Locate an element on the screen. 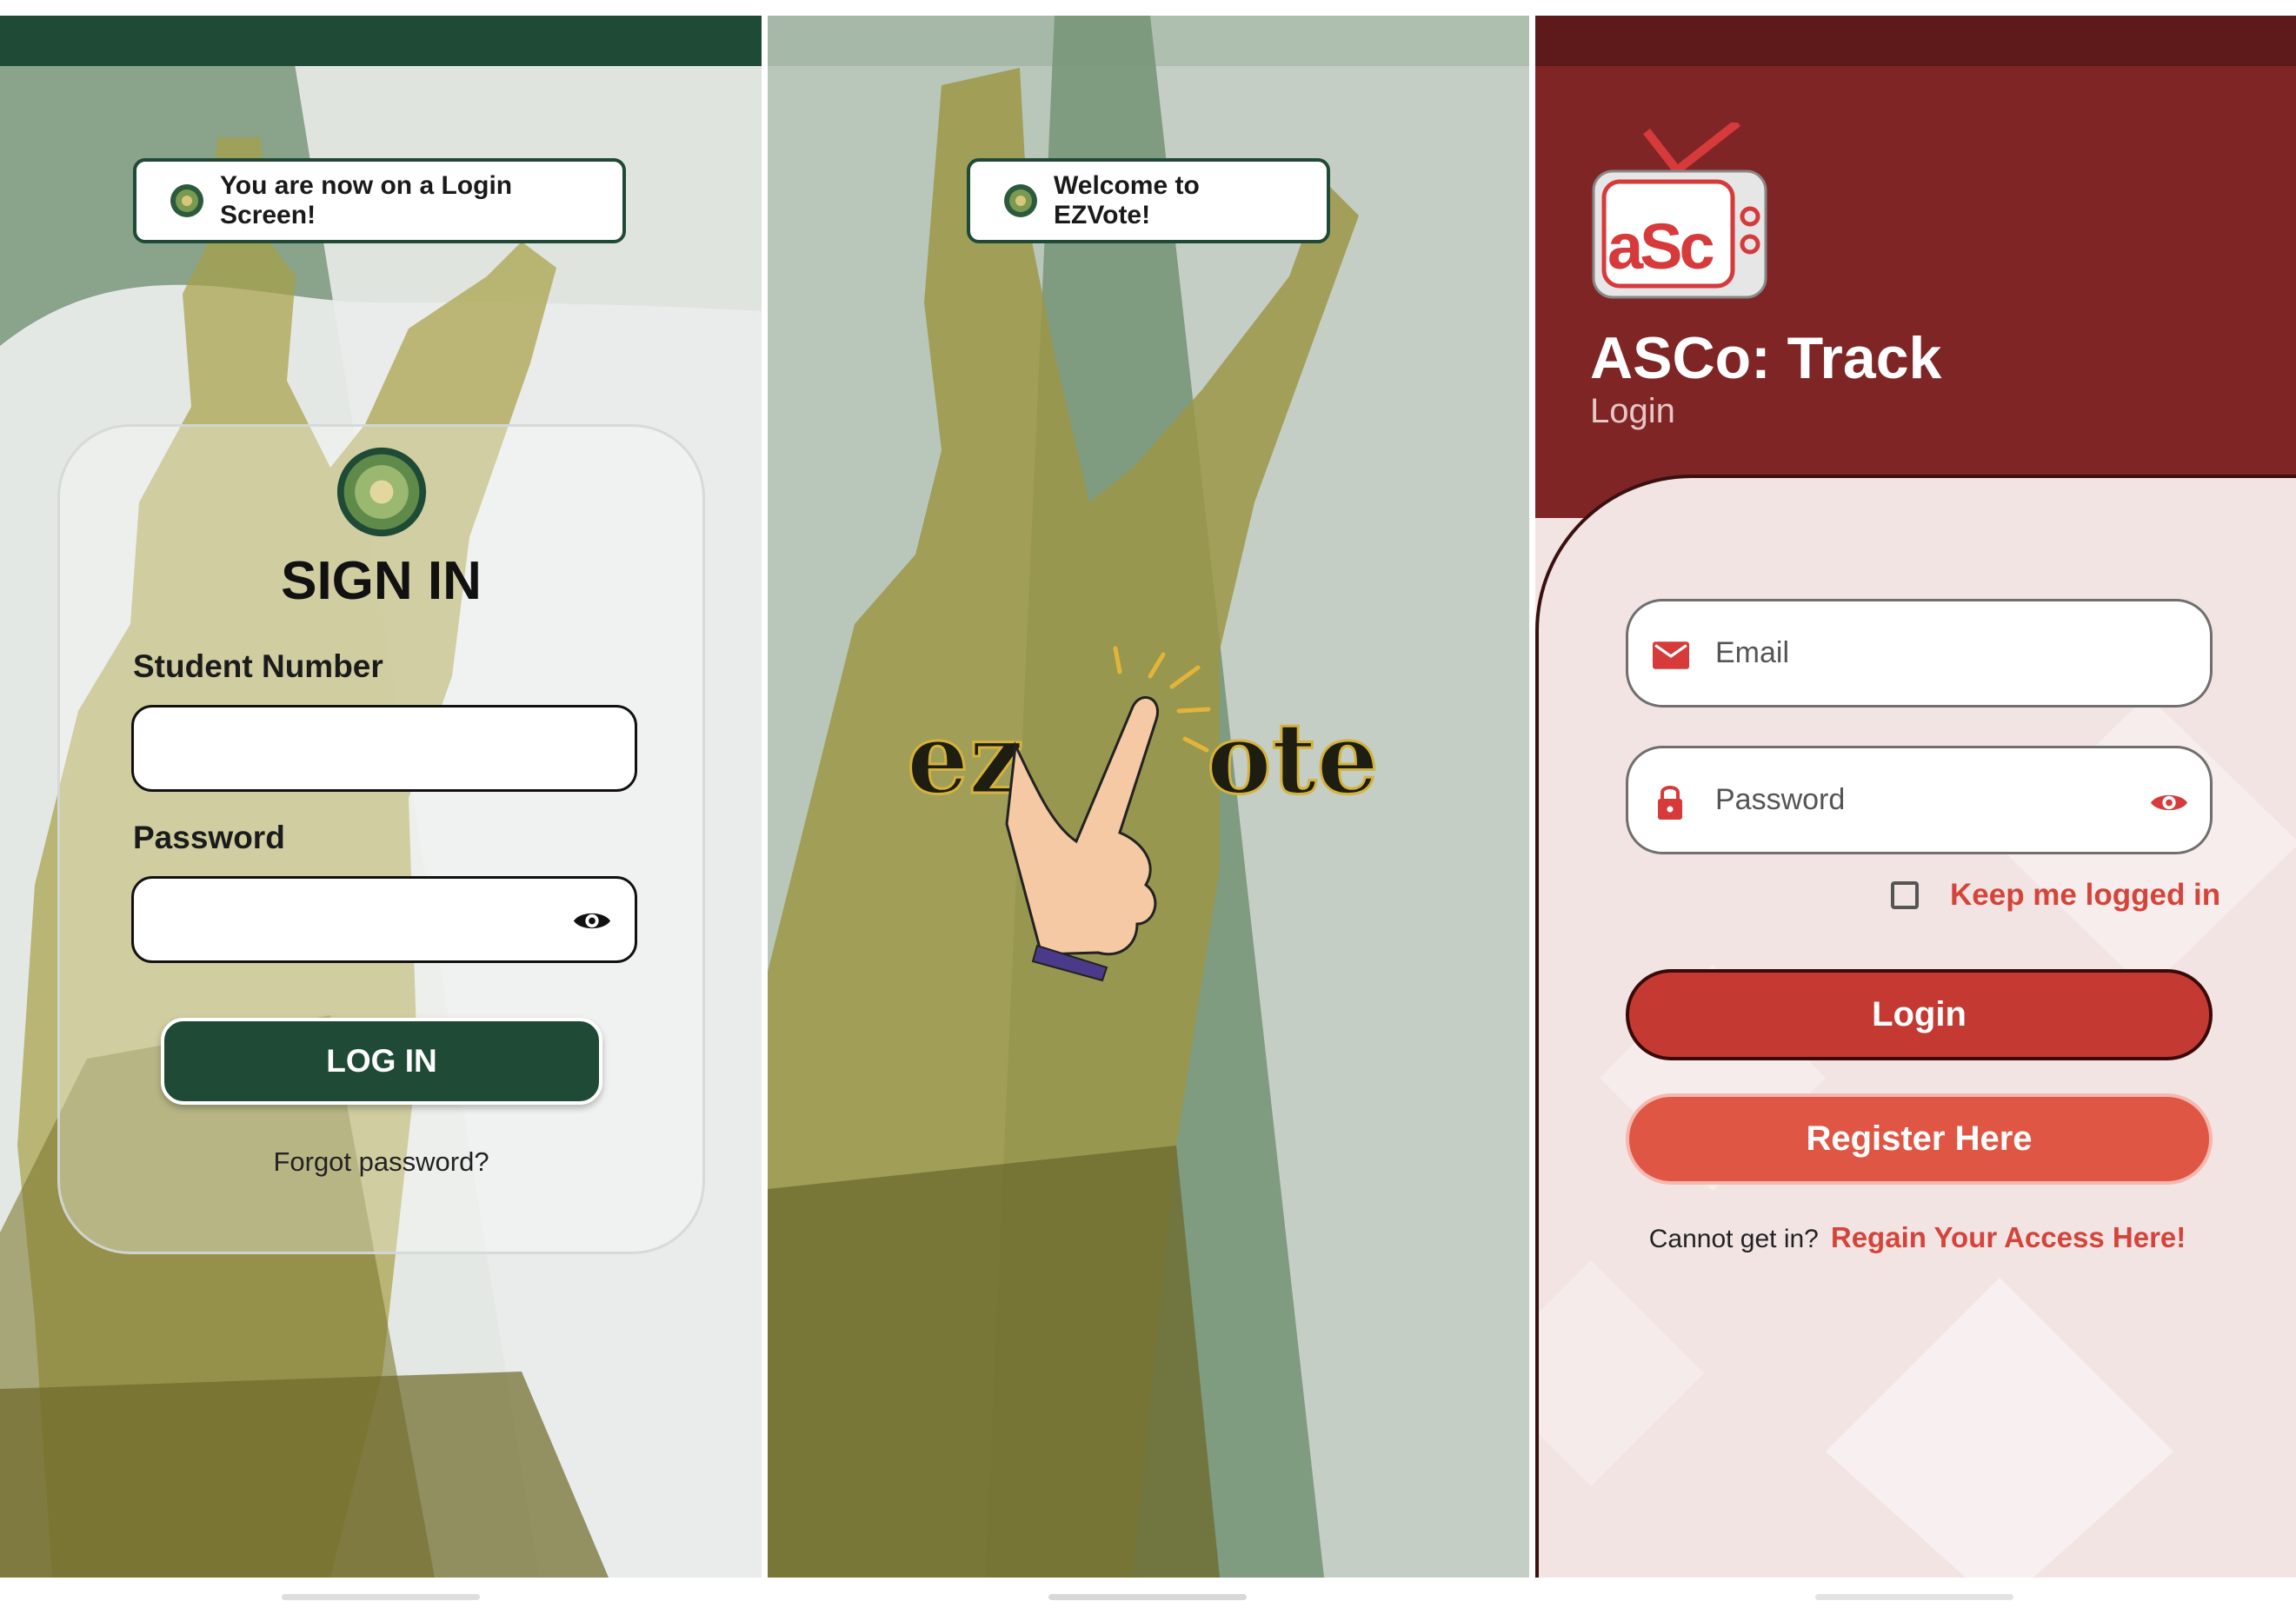 This screenshot has height=1621, width=2296. email-field: Email is located at coordinates (1919, 653).